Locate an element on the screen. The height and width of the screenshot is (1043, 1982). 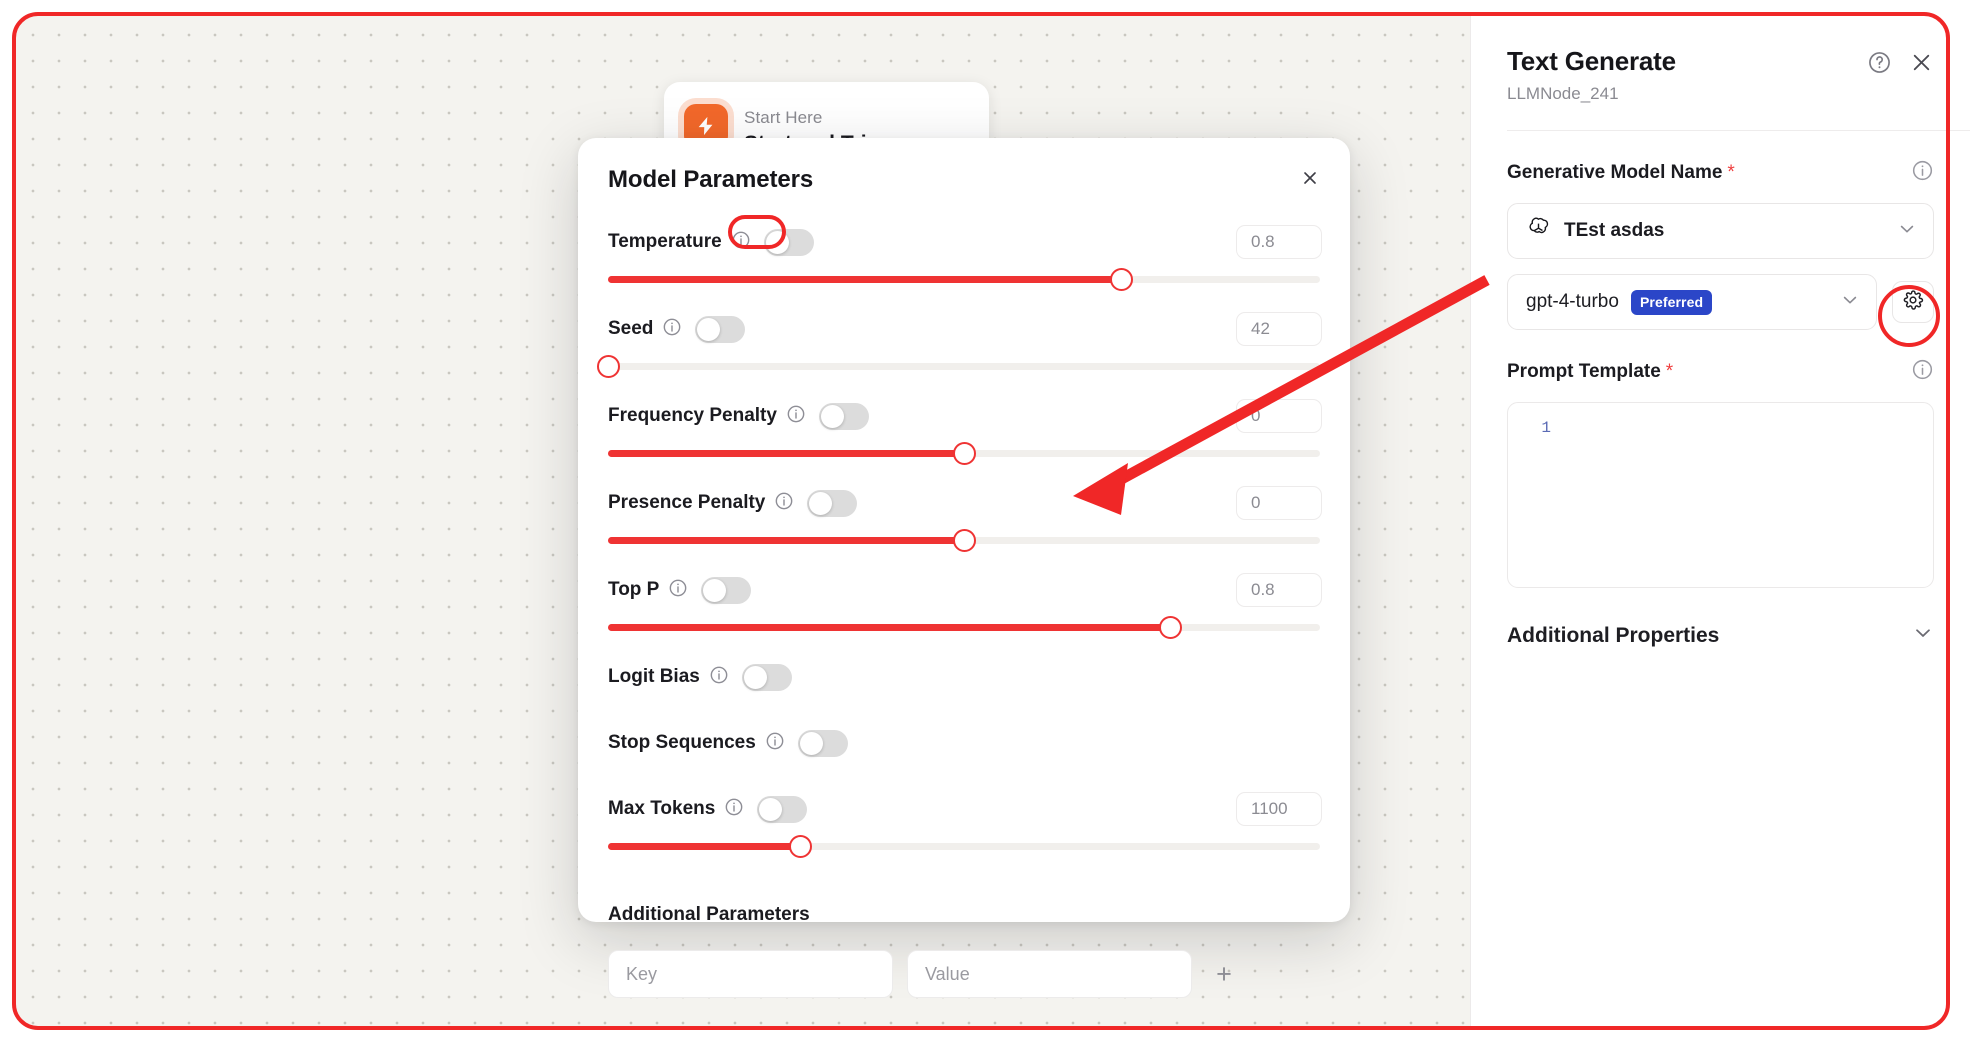
panel-header-actions is located at coordinates (1900, 63).